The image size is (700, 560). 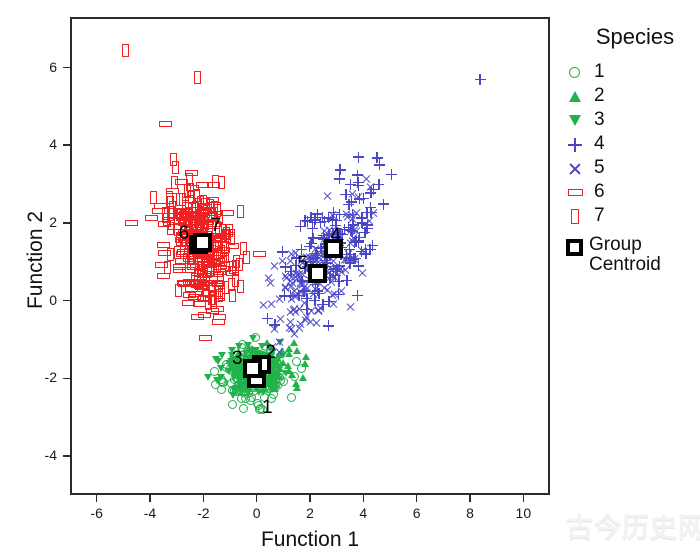 What do you see at coordinates (632, 72) in the screenshot?
I see `legend-item-1: 1` at bounding box center [632, 72].